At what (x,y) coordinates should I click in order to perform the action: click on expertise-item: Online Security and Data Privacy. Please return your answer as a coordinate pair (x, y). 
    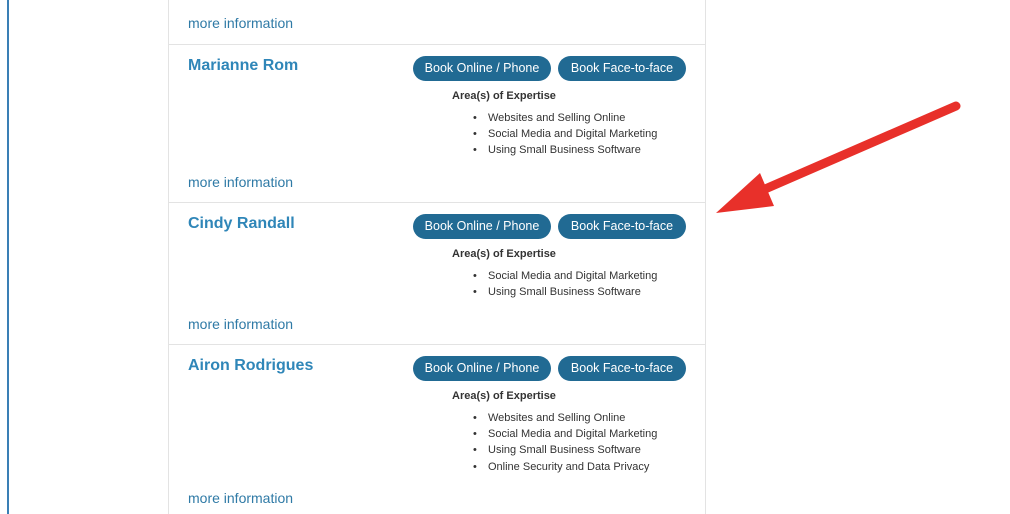
    Looking at the image, I should click on (563, 467).